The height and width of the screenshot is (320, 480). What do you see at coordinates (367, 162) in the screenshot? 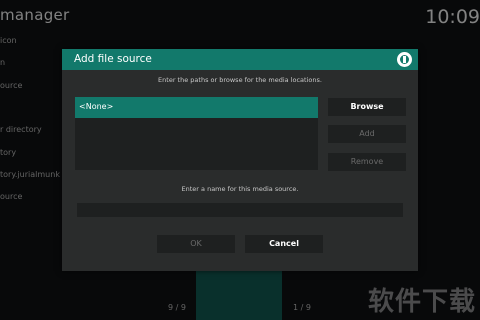
I see `remove-button: Remove` at bounding box center [367, 162].